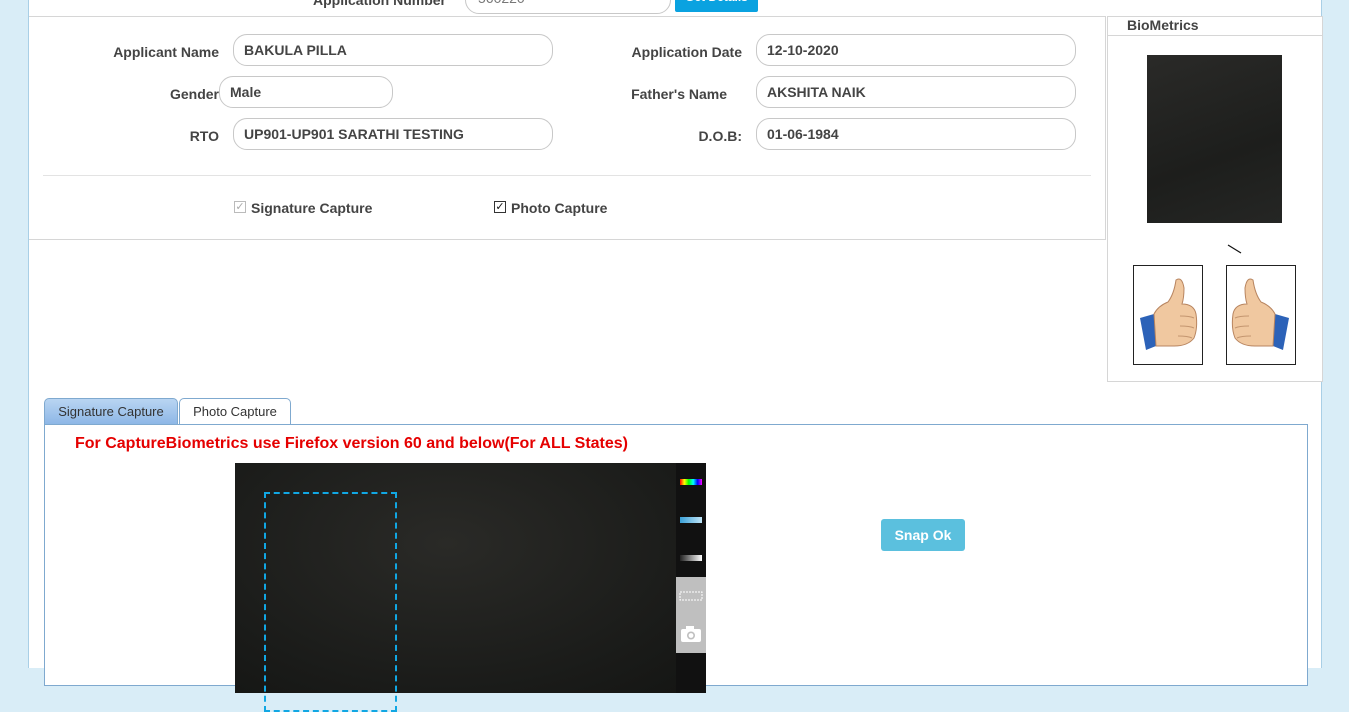  Describe the element at coordinates (567, 175) in the screenshot. I see `form-divider` at that location.